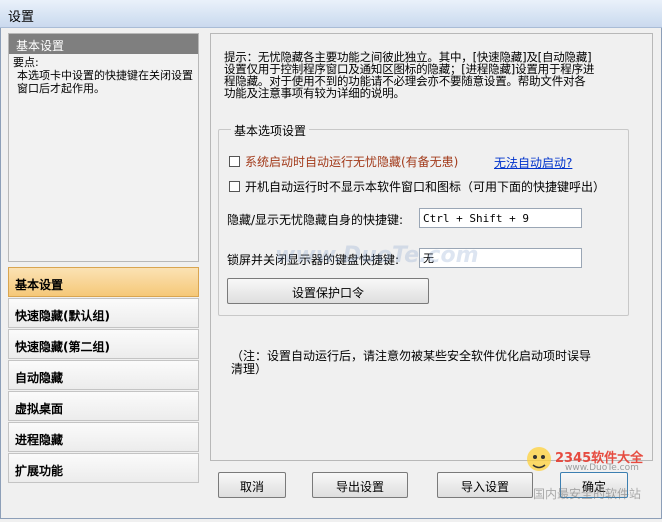  I want to click on nav-item-virtual-desktop: 虚拟桌面, so click(103, 406).